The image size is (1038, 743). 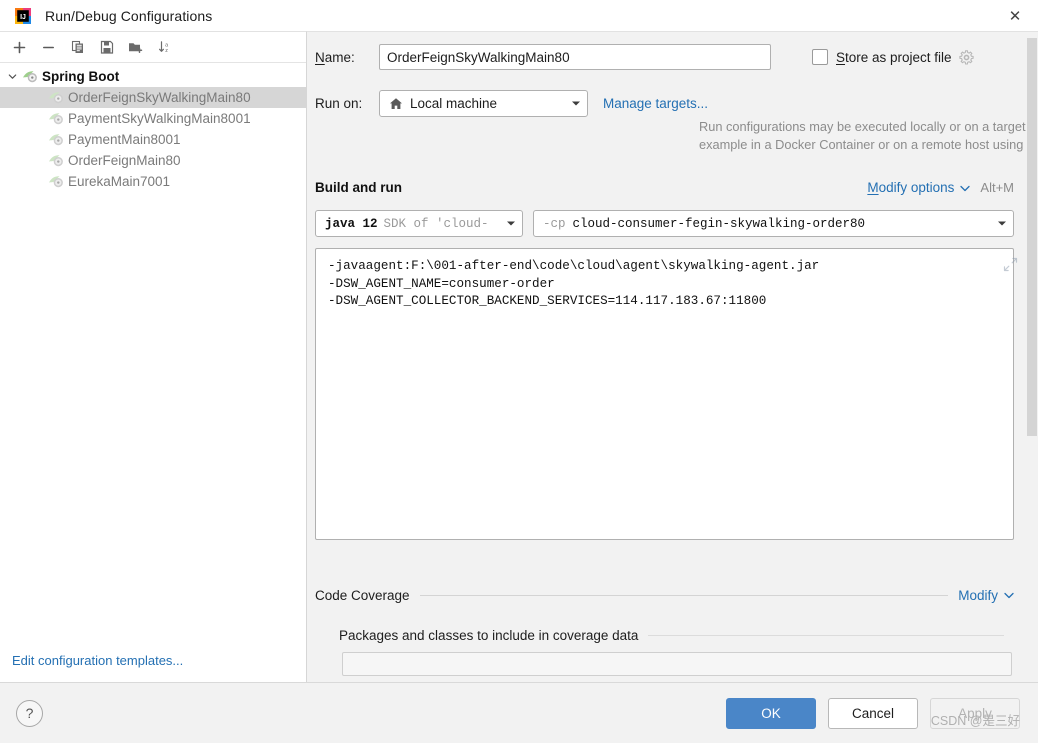 What do you see at coordinates (129, 15) in the screenshot?
I see `window-title: Run/Debug Configurations` at bounding box center [129, 15].